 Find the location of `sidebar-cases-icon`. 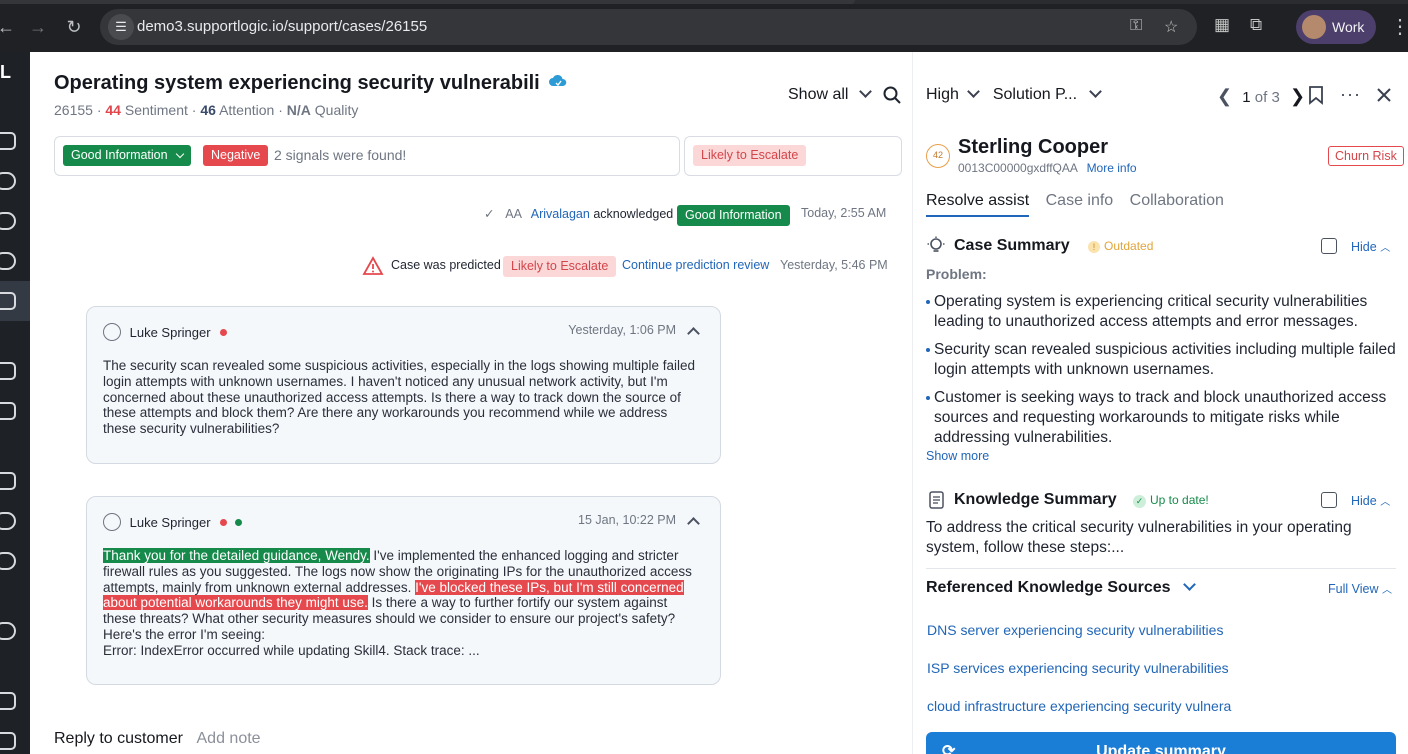

sidebar-cases-icon is located at coordinates (8, 301).